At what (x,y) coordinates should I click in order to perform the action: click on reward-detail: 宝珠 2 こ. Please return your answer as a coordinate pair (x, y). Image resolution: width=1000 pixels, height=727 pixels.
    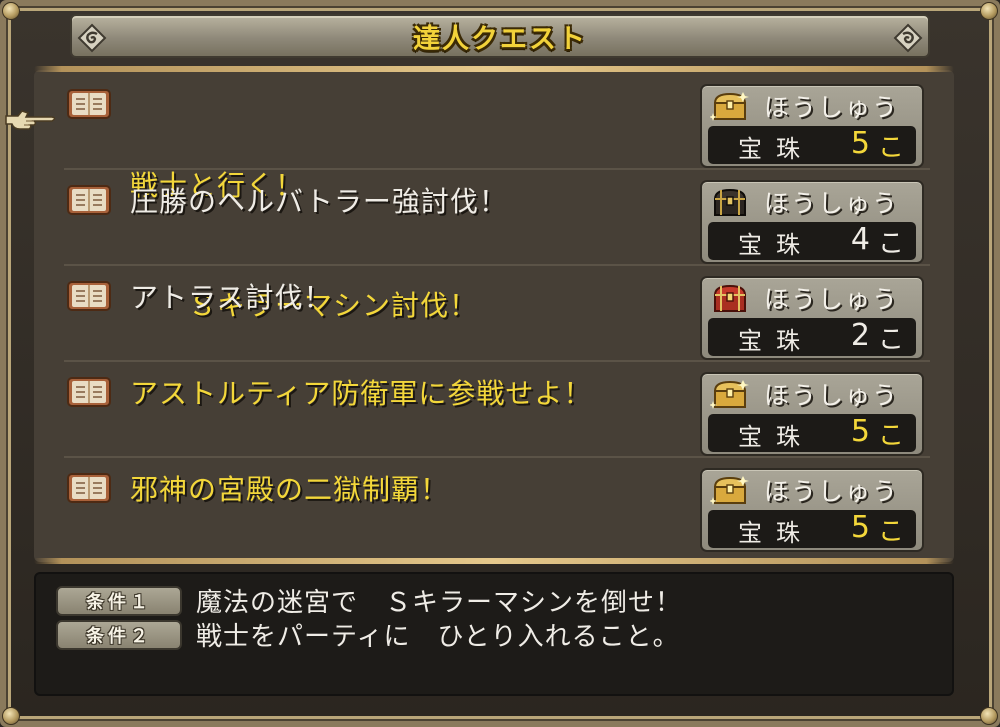
    Looking at the image, I should click on (812, 337).